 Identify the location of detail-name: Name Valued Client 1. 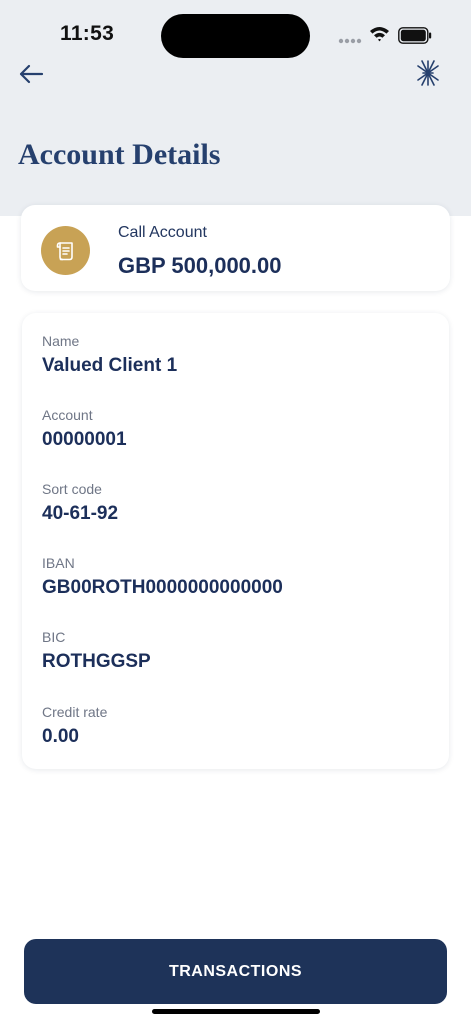
(109, 355).